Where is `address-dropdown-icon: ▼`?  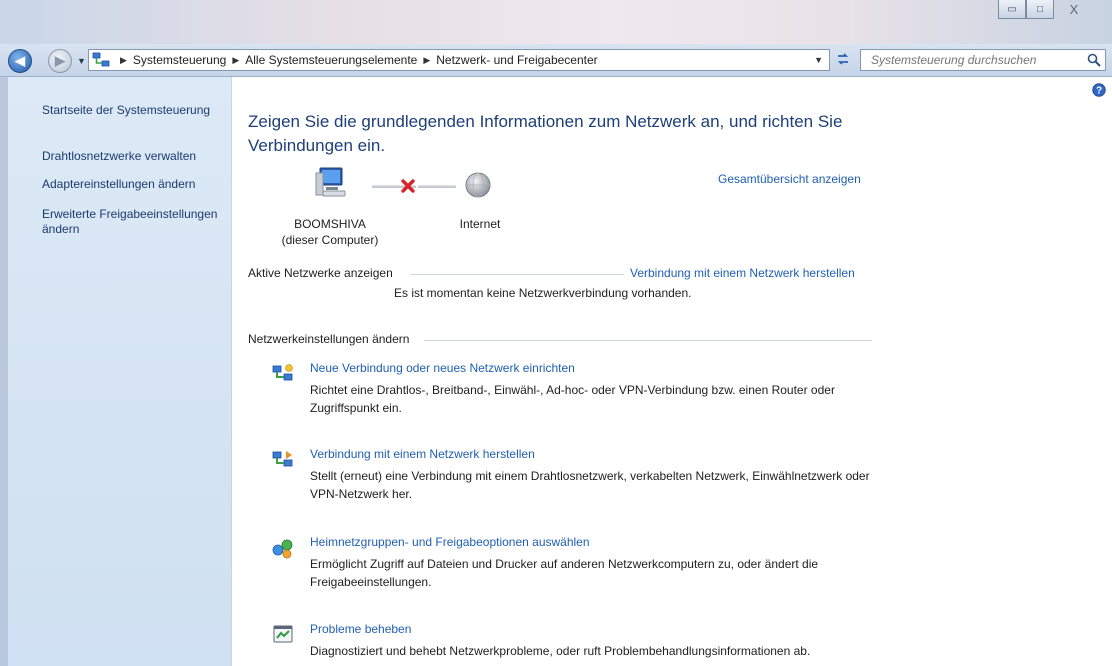
address-dropdown-icon: ▼ is located at coordinates (818, 60).